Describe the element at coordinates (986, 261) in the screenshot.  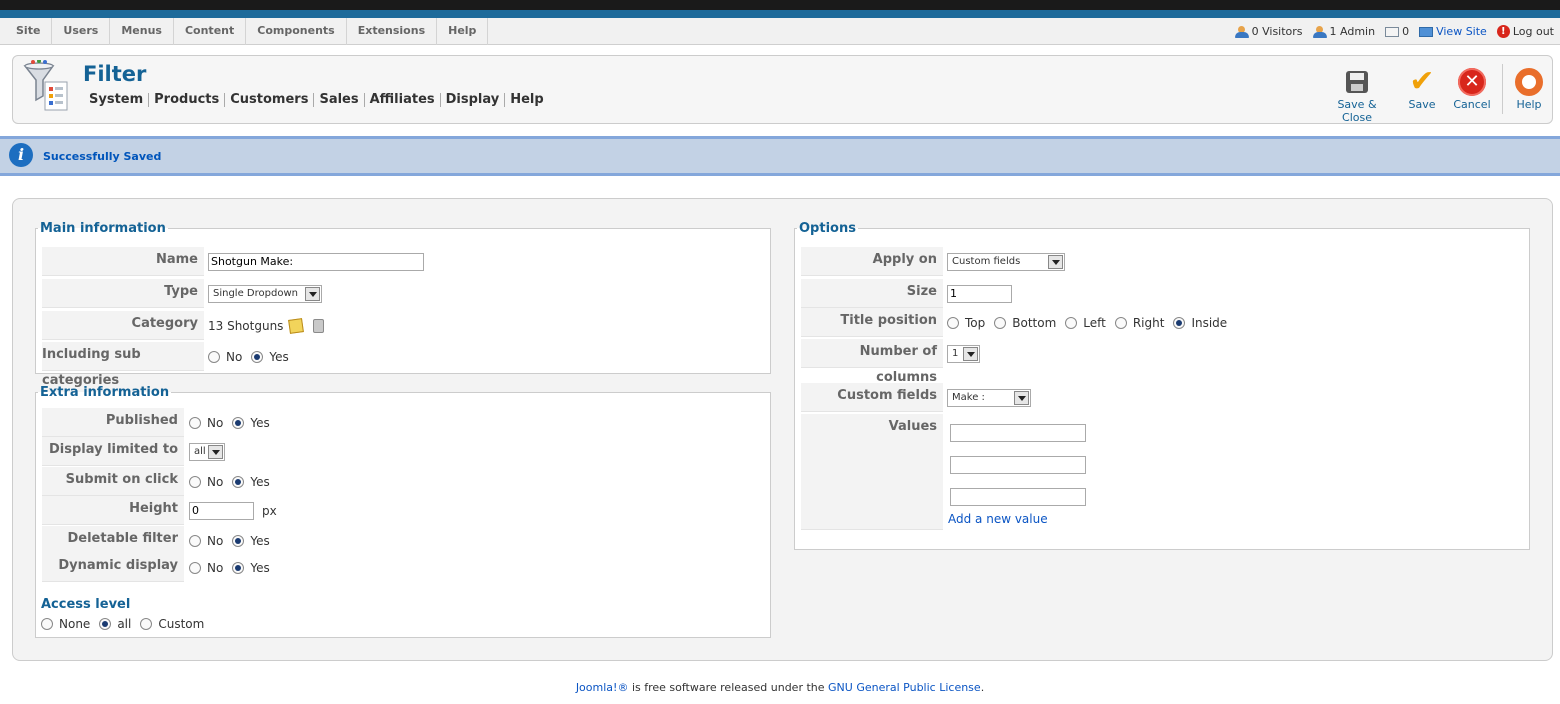
I see `apply-on-value: Custom fields` at that location.